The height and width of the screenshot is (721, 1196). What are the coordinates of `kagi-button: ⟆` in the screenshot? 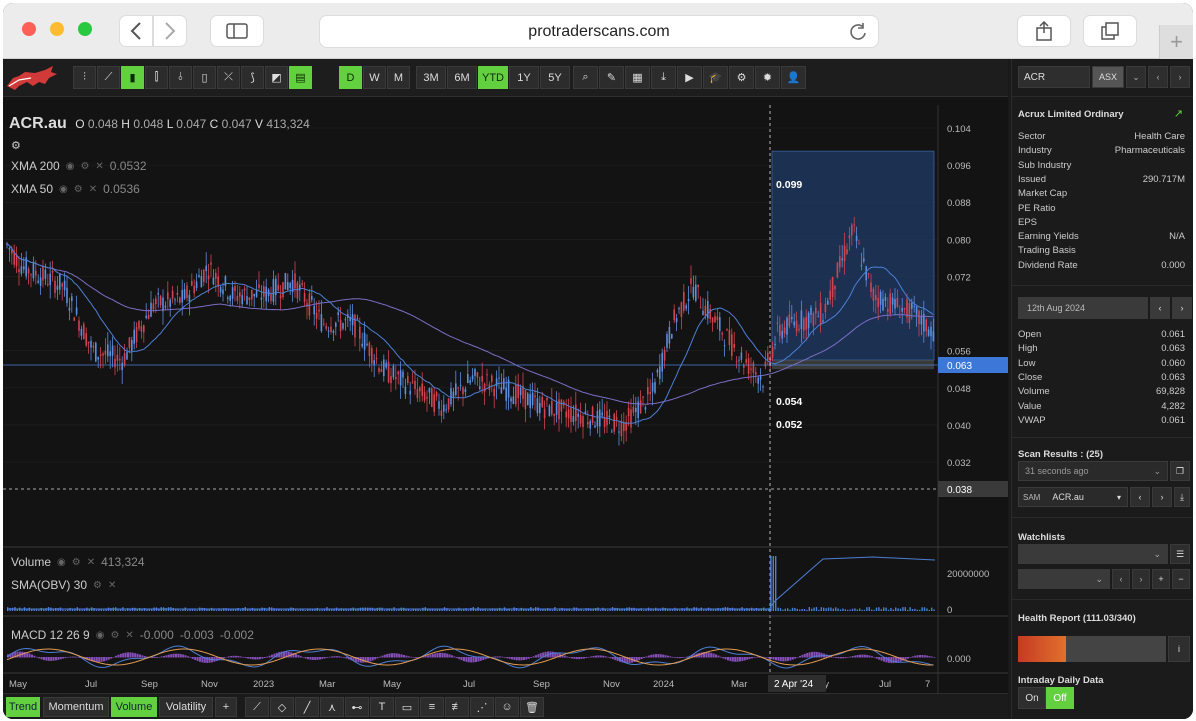 It's located at (252, 77).